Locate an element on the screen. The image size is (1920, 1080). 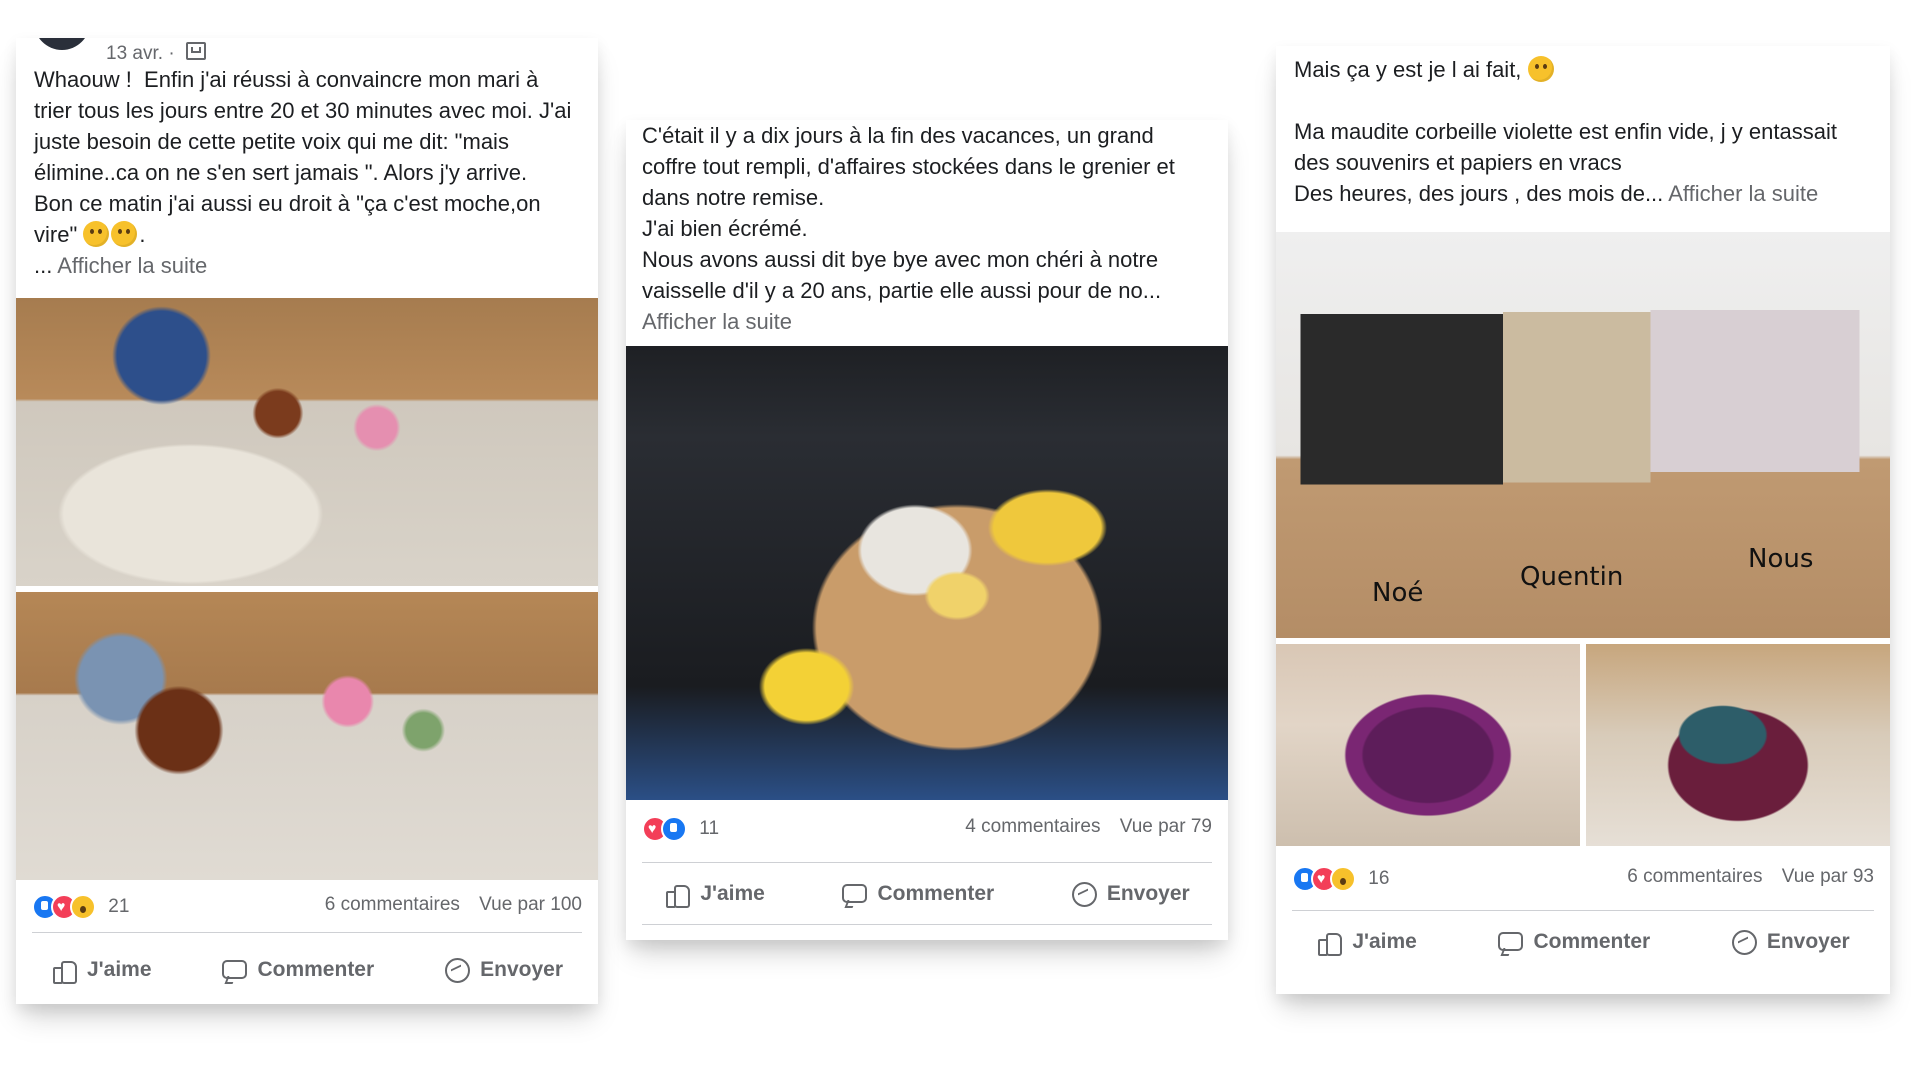
box-label-nous: Nous is located at coordinates (1781, 559).